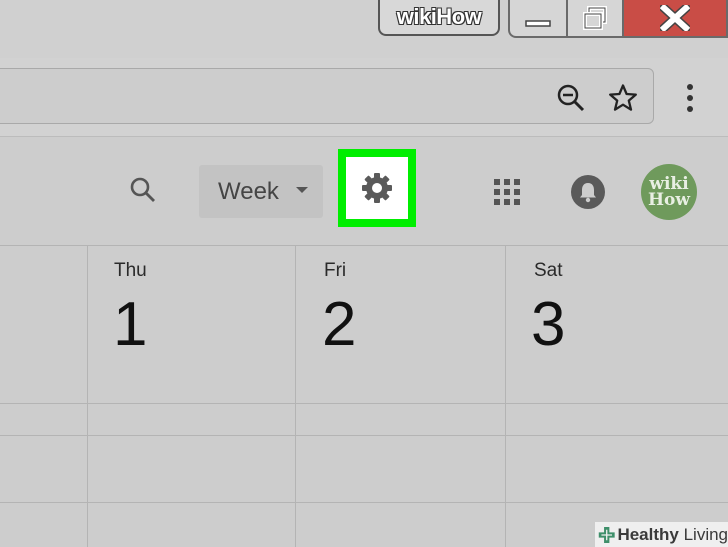 The height and width of the screenshot is (547, 728). Describe the element at coordinates (588, 192) in the screenshot. I see `bell-icon` at that location.